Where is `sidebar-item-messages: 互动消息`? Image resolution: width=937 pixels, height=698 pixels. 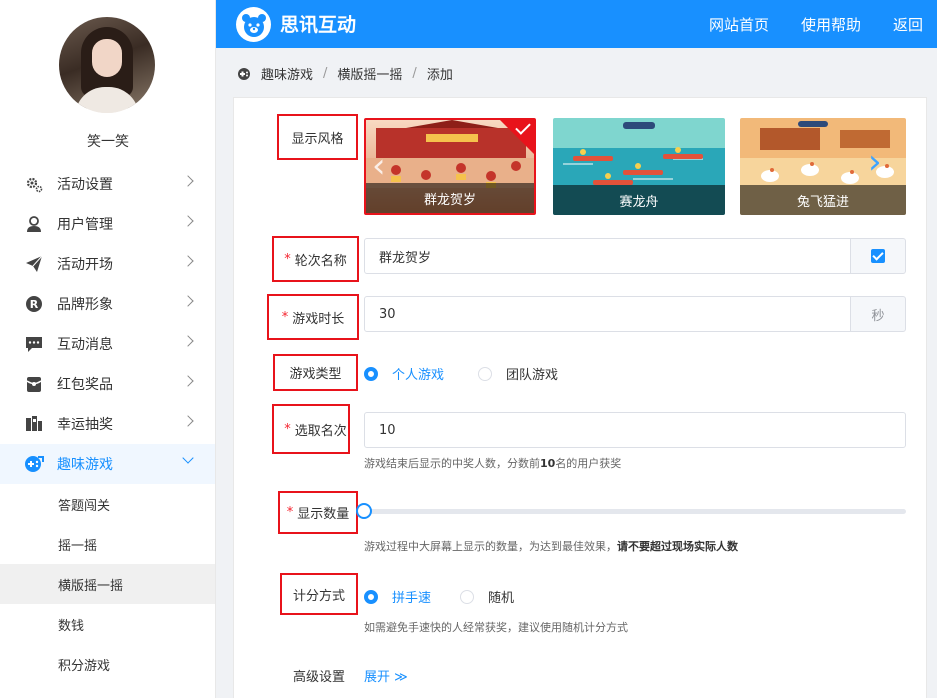
sidebar-item-messages: 互动消息 is located at coordinates (107, 344).